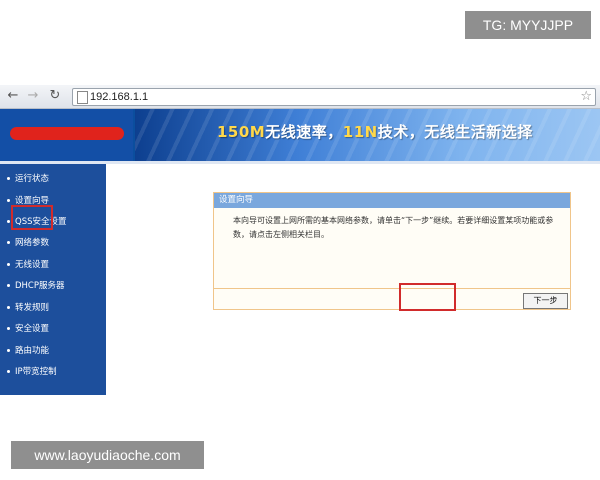 The image size is (600, 480). I want to click on sidebar-item-status: 运行状态, so click(54, 179).